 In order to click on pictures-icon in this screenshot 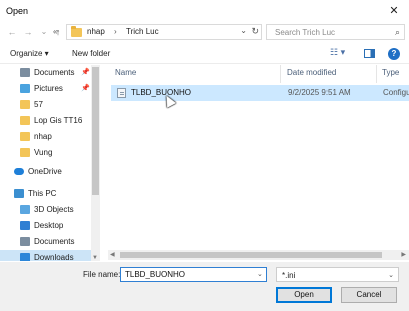, I will do `click(25, 88)`.